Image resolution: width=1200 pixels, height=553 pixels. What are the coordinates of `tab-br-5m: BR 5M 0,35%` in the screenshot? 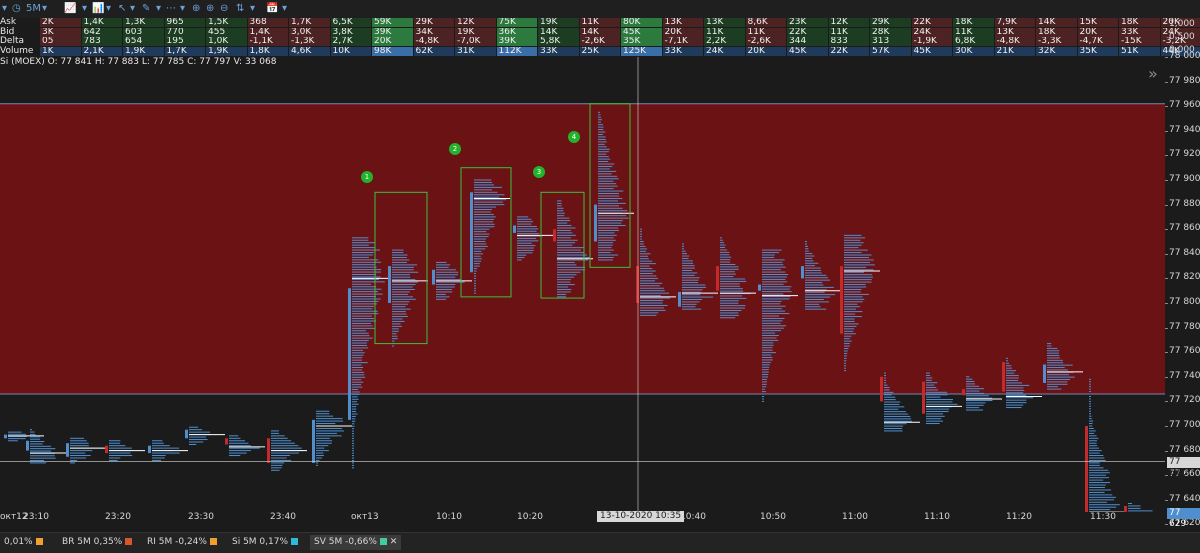 It's located at (97, 542).